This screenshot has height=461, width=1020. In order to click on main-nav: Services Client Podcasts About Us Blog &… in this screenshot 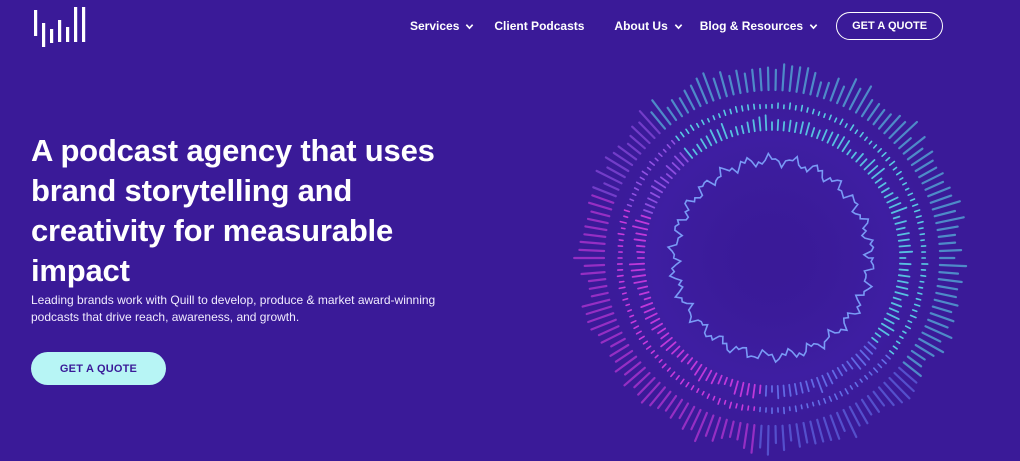, I will do `click(677, 26)`.